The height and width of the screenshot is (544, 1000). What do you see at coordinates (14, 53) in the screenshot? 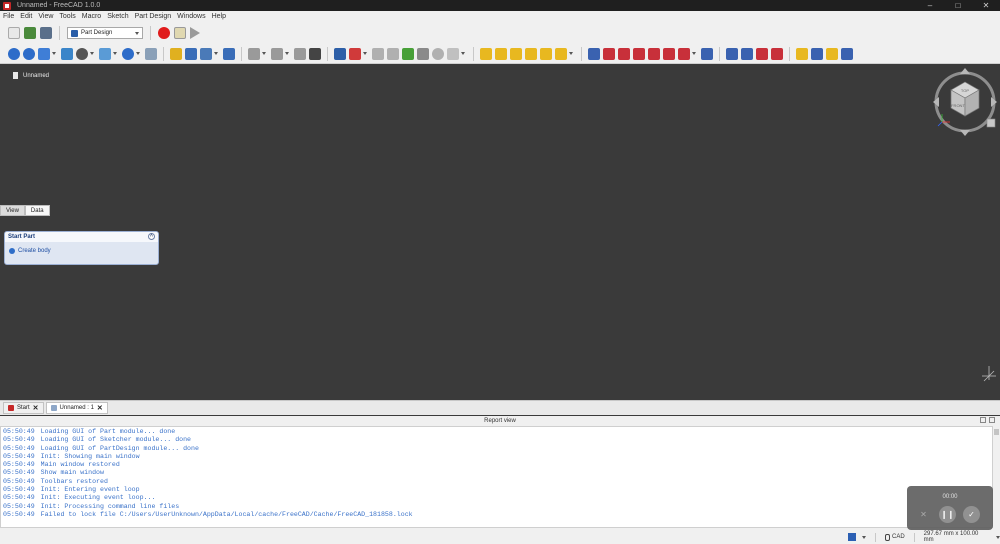
I see `fit-all-icon` at bounding box center [14, 53].